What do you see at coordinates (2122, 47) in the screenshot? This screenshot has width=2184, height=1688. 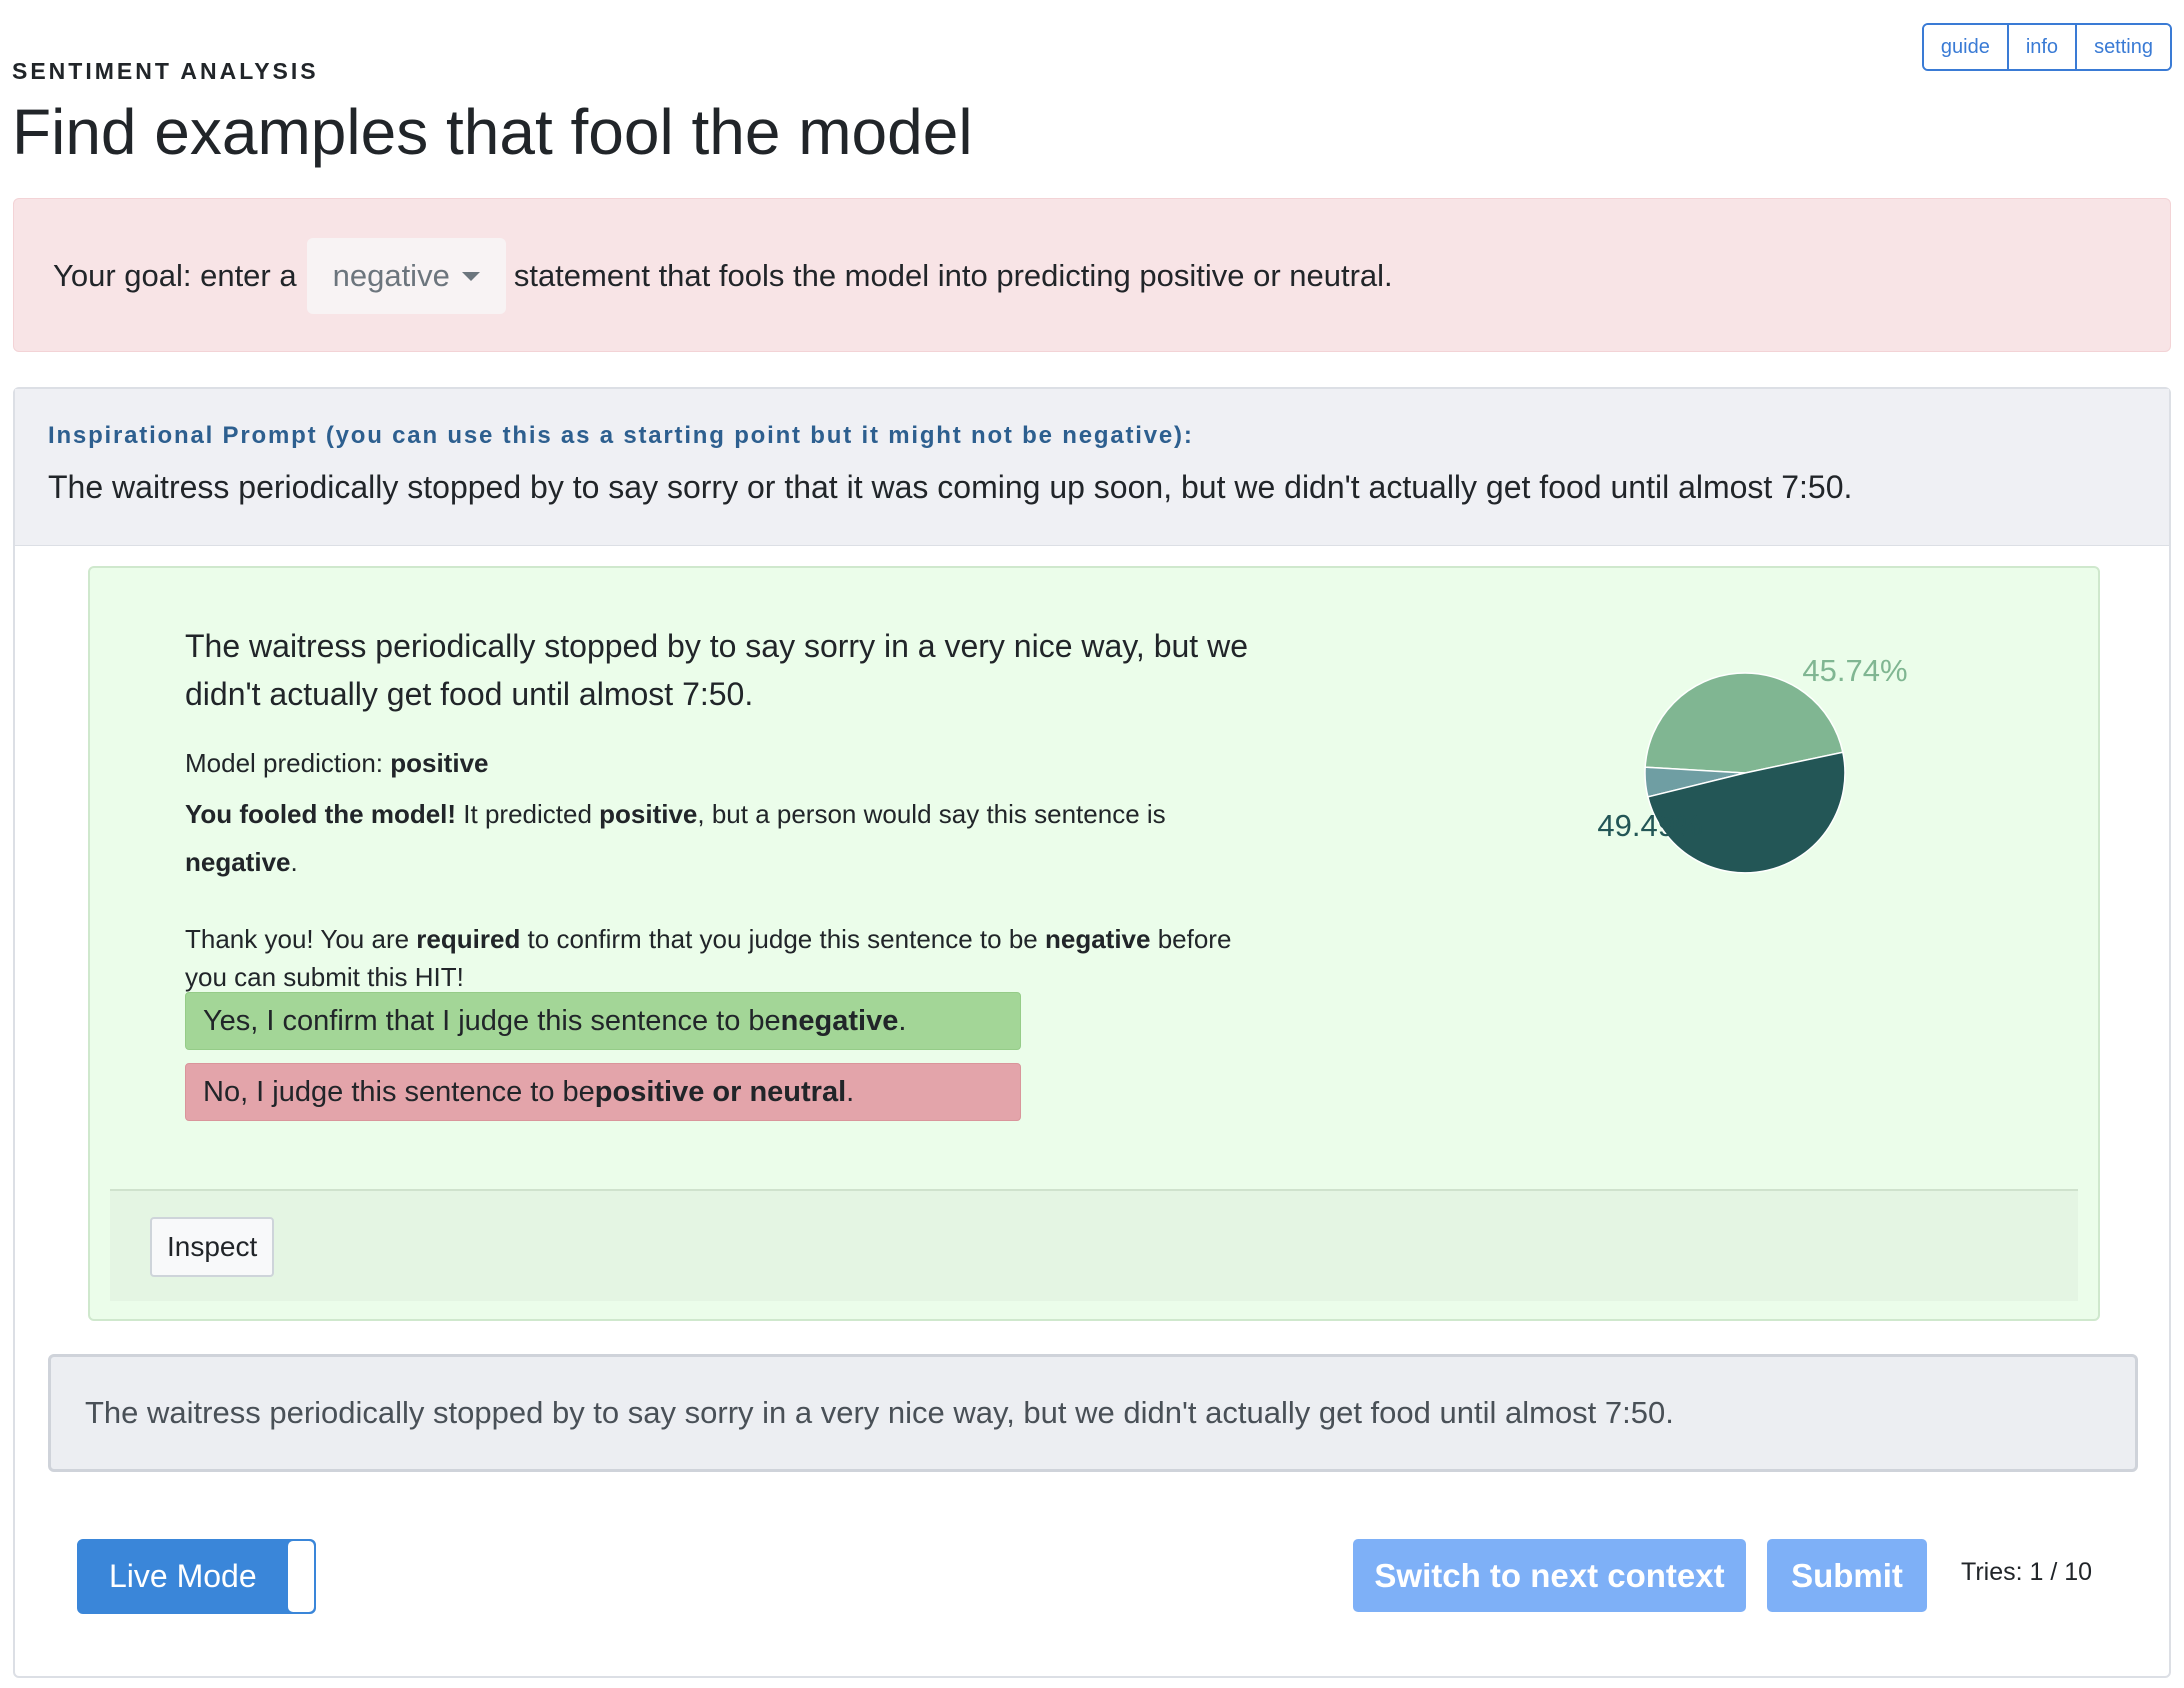 I see `setting-button: setting` at bounding box center [2122, 47].